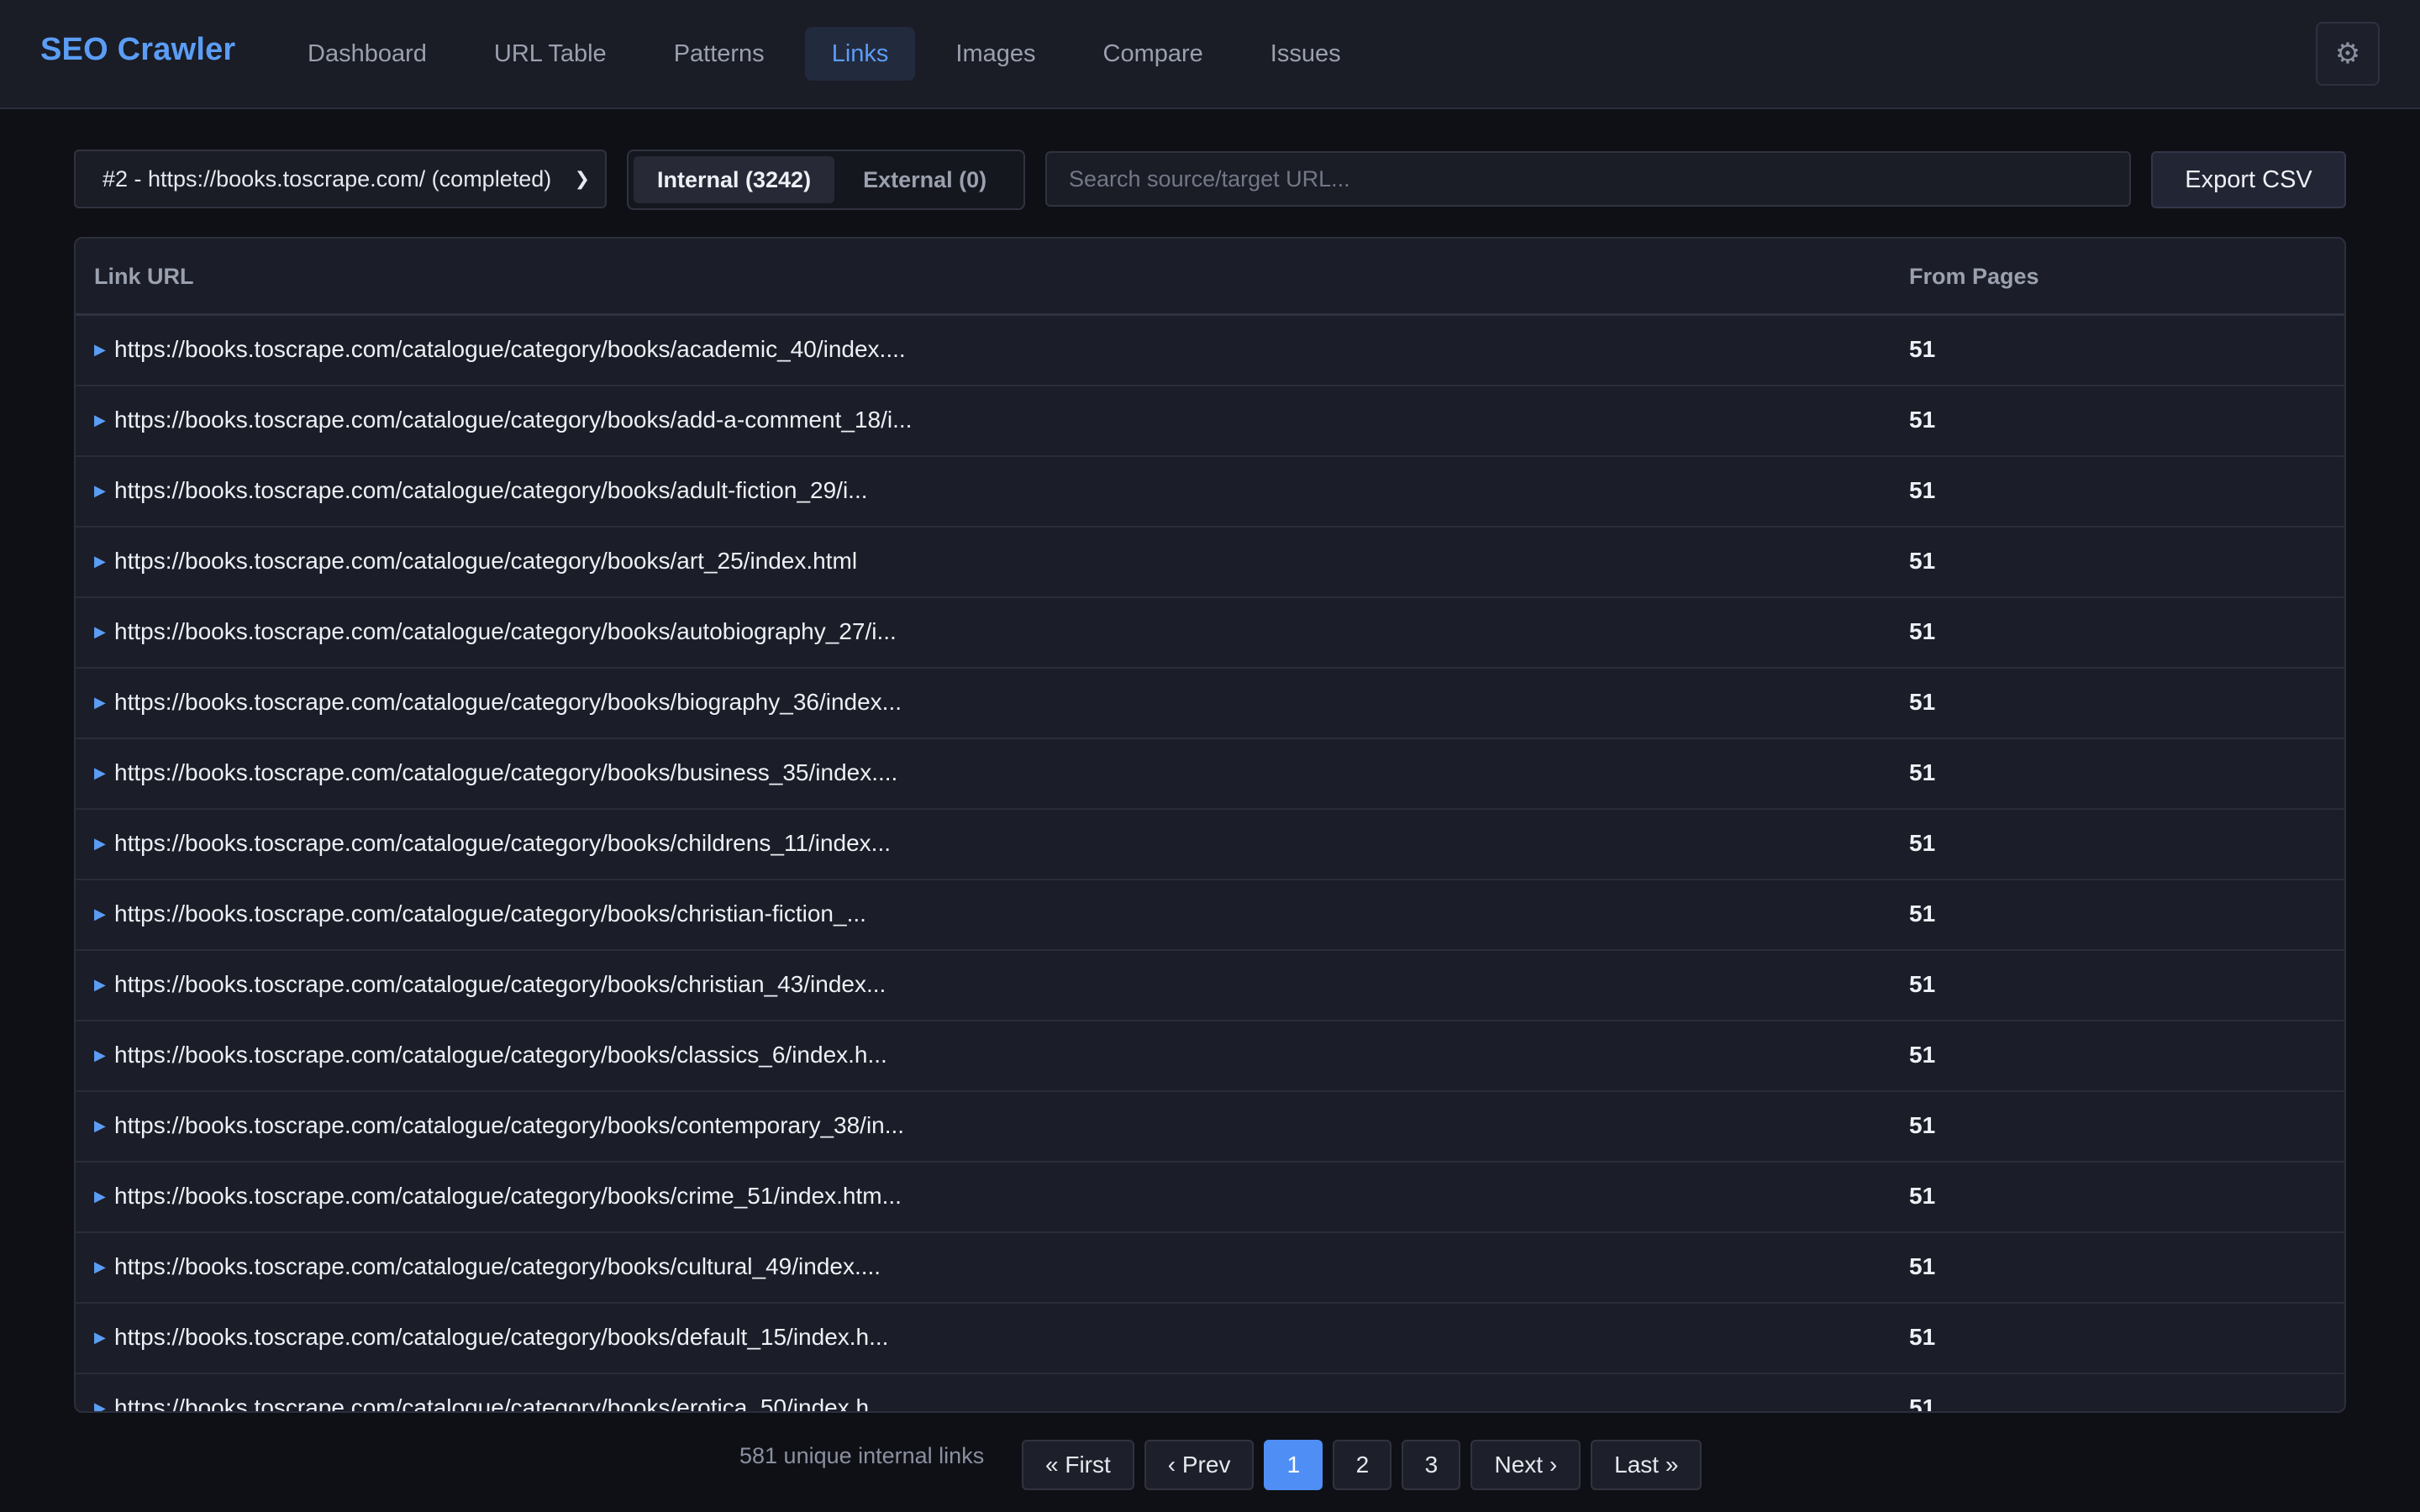 The height and width of the screenshot is (1512, 2420). What do you see at coordinates (1199, 1465) in the screenshot?
I see `prev-page-button: ‹ Prev` at bounding box center [1199, 1465].